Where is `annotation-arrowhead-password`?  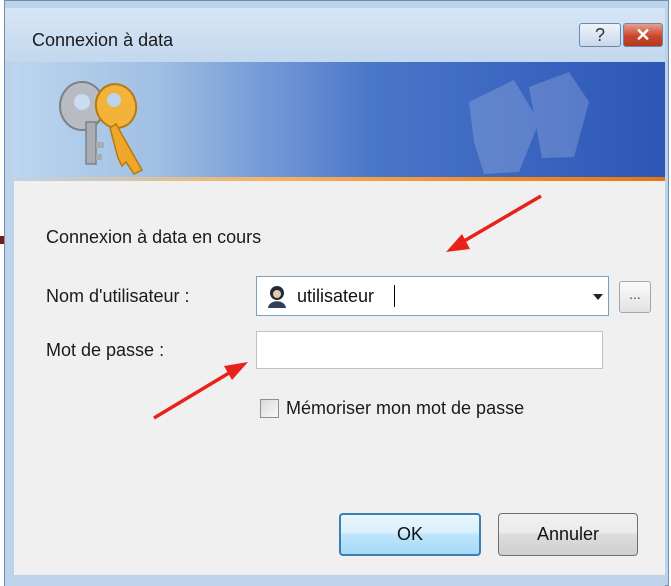
annotation-arrowhead-password is located at coordinates (236, 371).